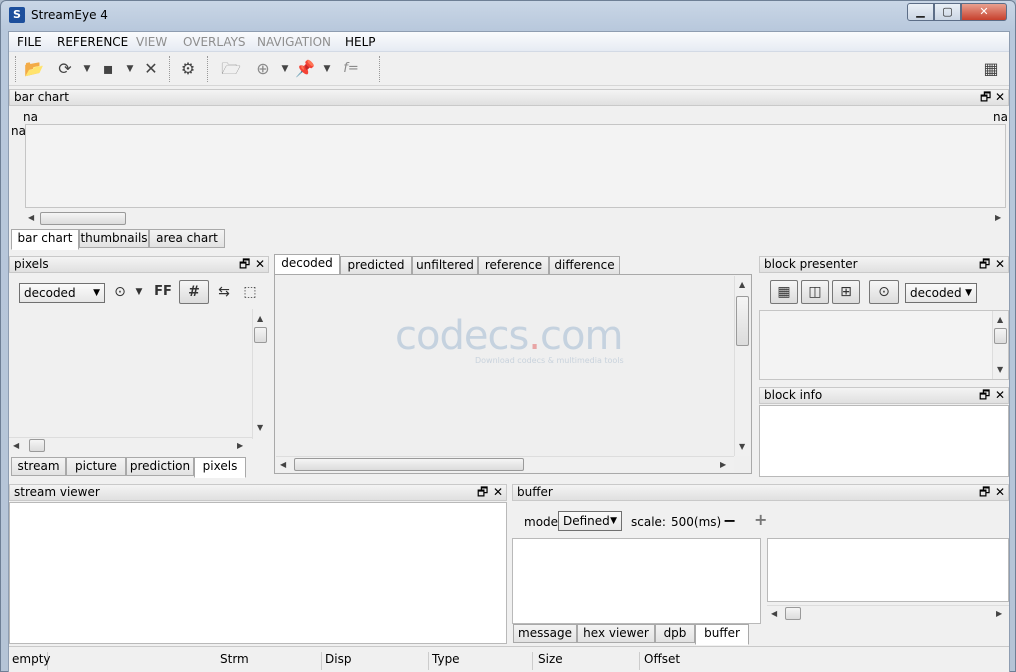 This screenshot has width=1016, height=672. I want to click on pin-dropdown-icon: ▼, so click(327, 69).